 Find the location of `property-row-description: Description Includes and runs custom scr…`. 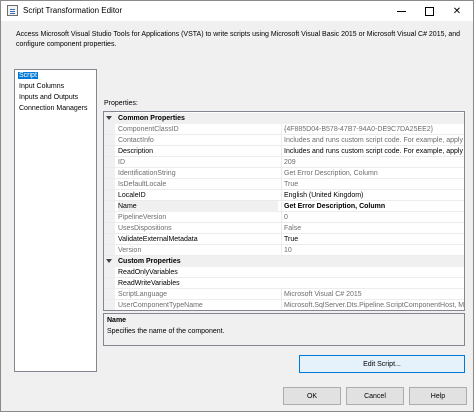

property-row-description: Description Includes and runs custom scr… is located at coordinates (284, 151).